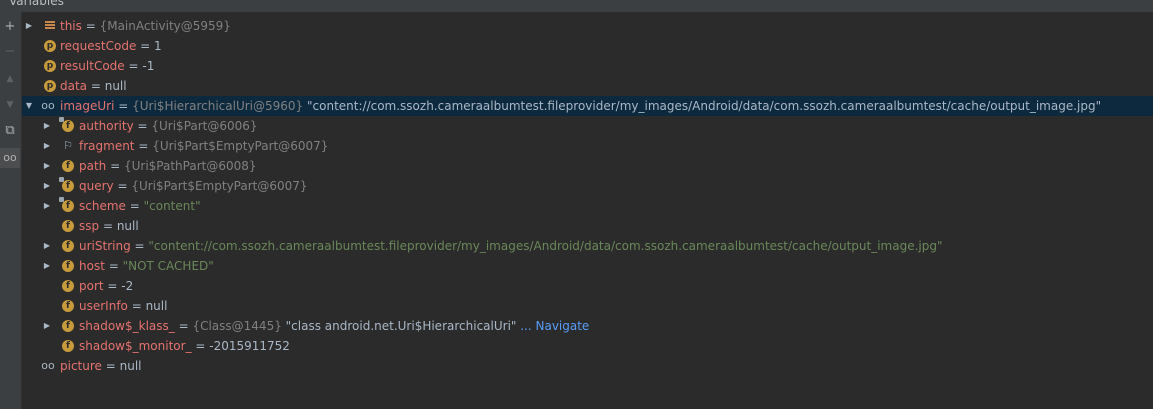 Image resolution: width=1153 pixels, height=409 pixels. Describe the element at coordinates (29, 106) in the screenshot. I see `expanded-arrow-icon: ▼` at that location.